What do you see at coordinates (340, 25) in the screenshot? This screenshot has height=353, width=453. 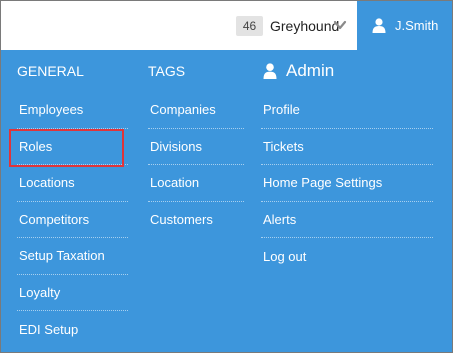 I see `chevron-down-icon` at bounding box center [340, 25].